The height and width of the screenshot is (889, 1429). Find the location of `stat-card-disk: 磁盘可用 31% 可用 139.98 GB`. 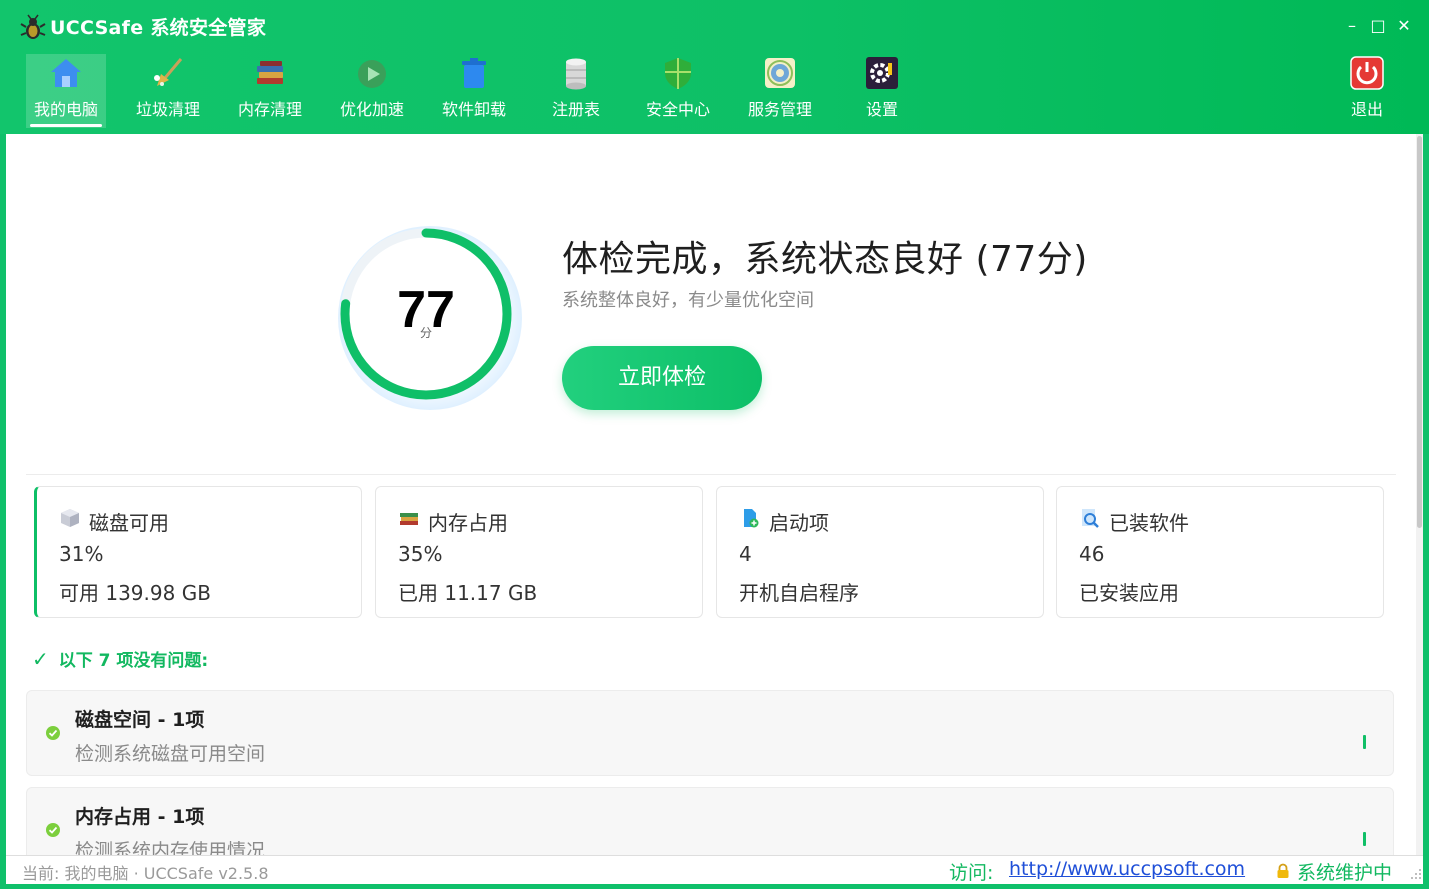

stat-card-disk: 磁盘可用 31% 可用 139.98 GB is located at coordinates (198, 552).